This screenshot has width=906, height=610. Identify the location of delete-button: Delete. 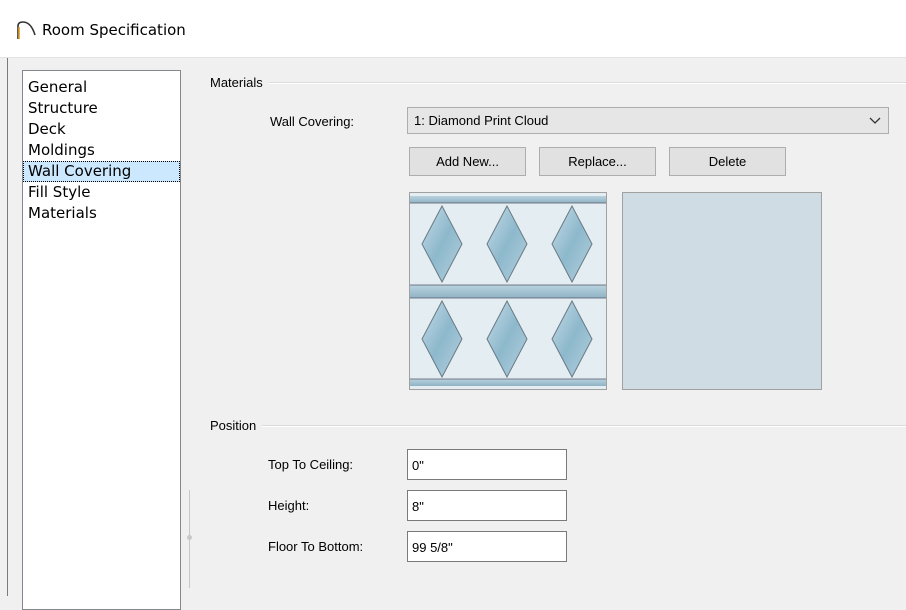
(727, 161).